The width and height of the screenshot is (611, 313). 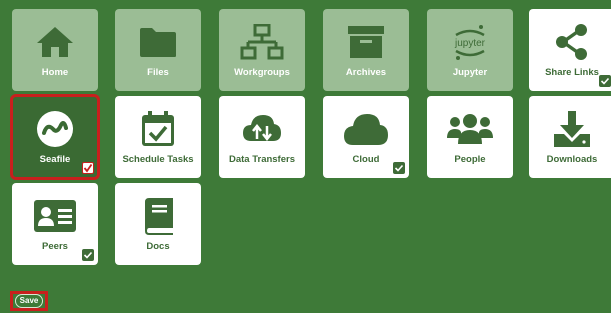 I want to click on tile-docs: Docs, so click(x=158, y=224).